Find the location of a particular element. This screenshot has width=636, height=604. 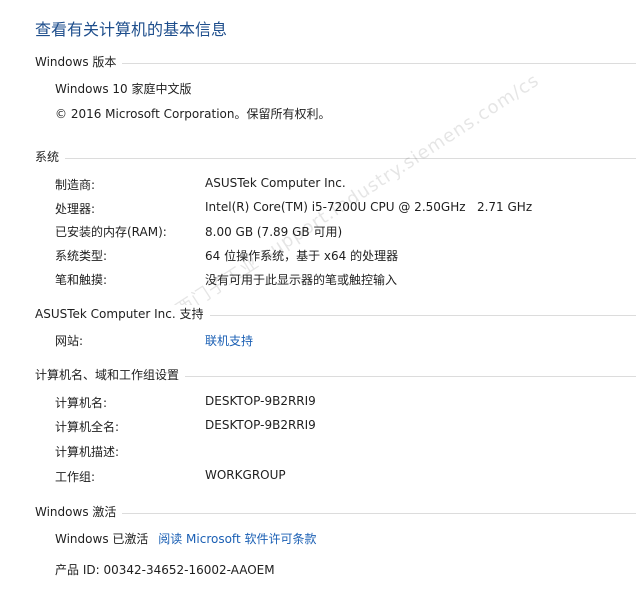

windows-edition-value: Windows 10 家庭中文版 is located at coordinates (123, 89).